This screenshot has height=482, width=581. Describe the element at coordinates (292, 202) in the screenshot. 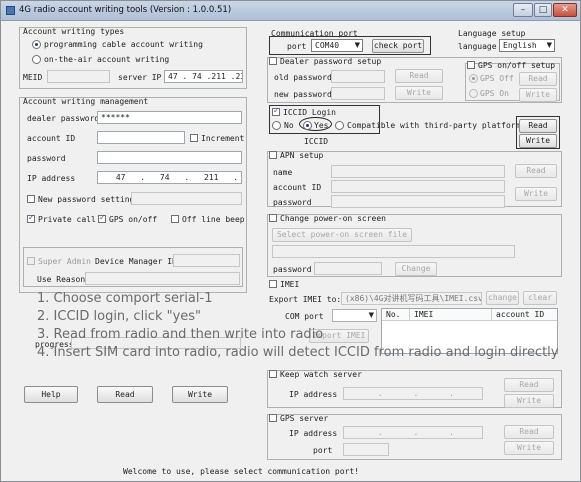

I see `apn-password-label: password` at that location.